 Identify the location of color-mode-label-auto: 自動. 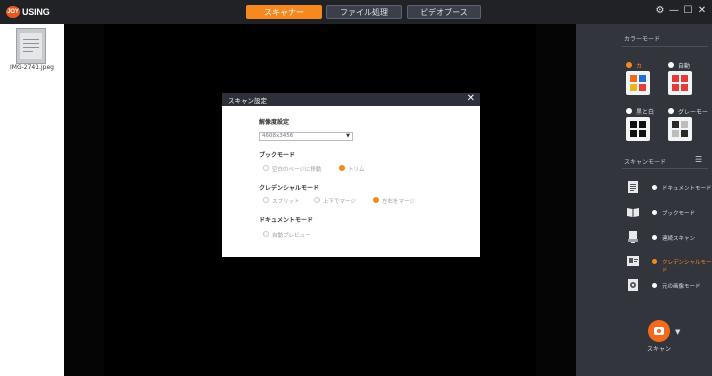
(684, 66).